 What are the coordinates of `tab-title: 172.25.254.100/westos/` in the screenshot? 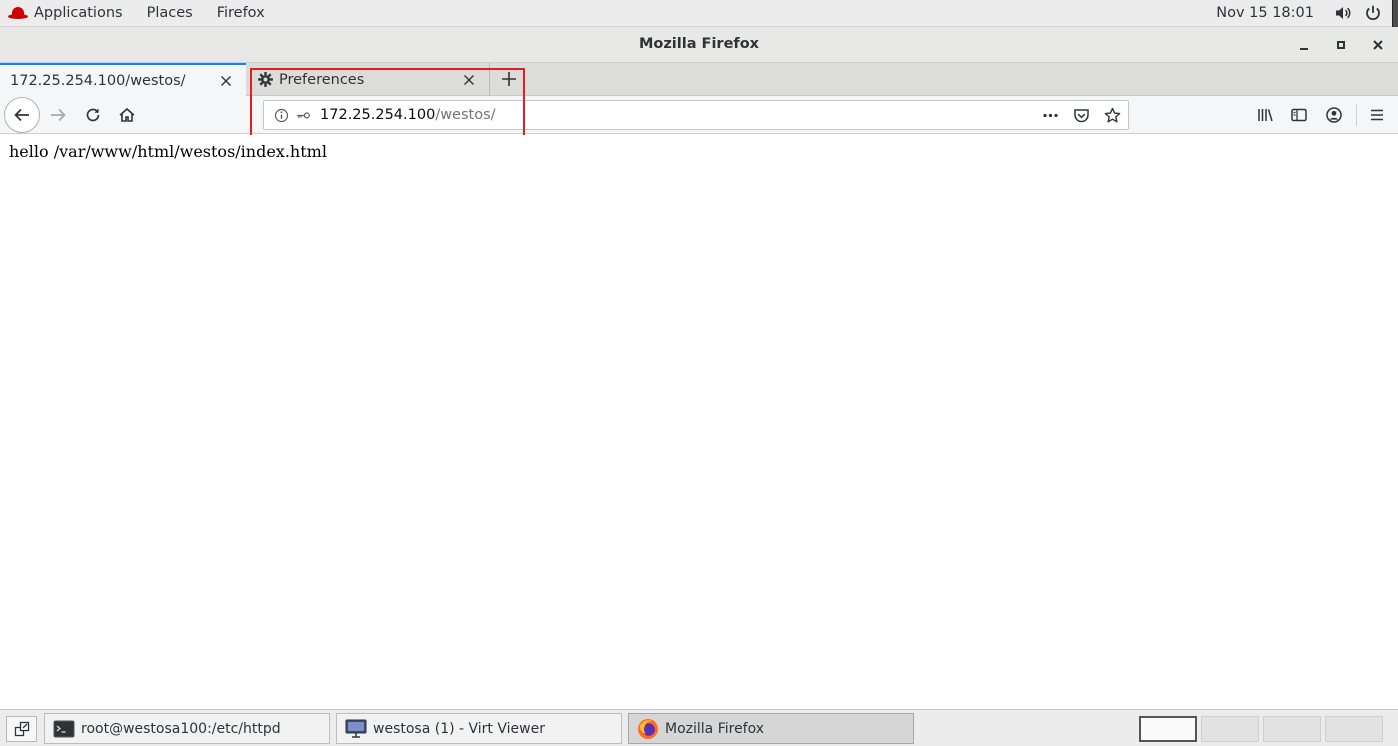 It's located at (98, 80).